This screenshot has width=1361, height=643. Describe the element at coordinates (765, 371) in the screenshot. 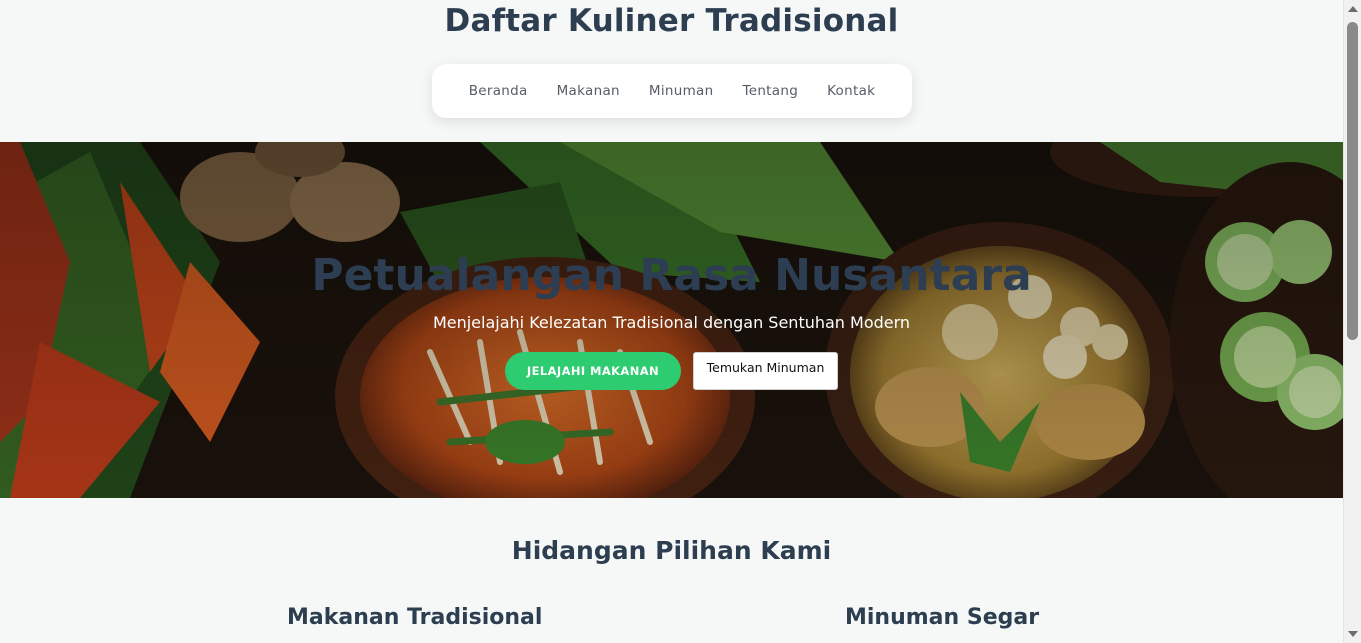

I see `find-drinks-button: Temukan Minuman` at that location.